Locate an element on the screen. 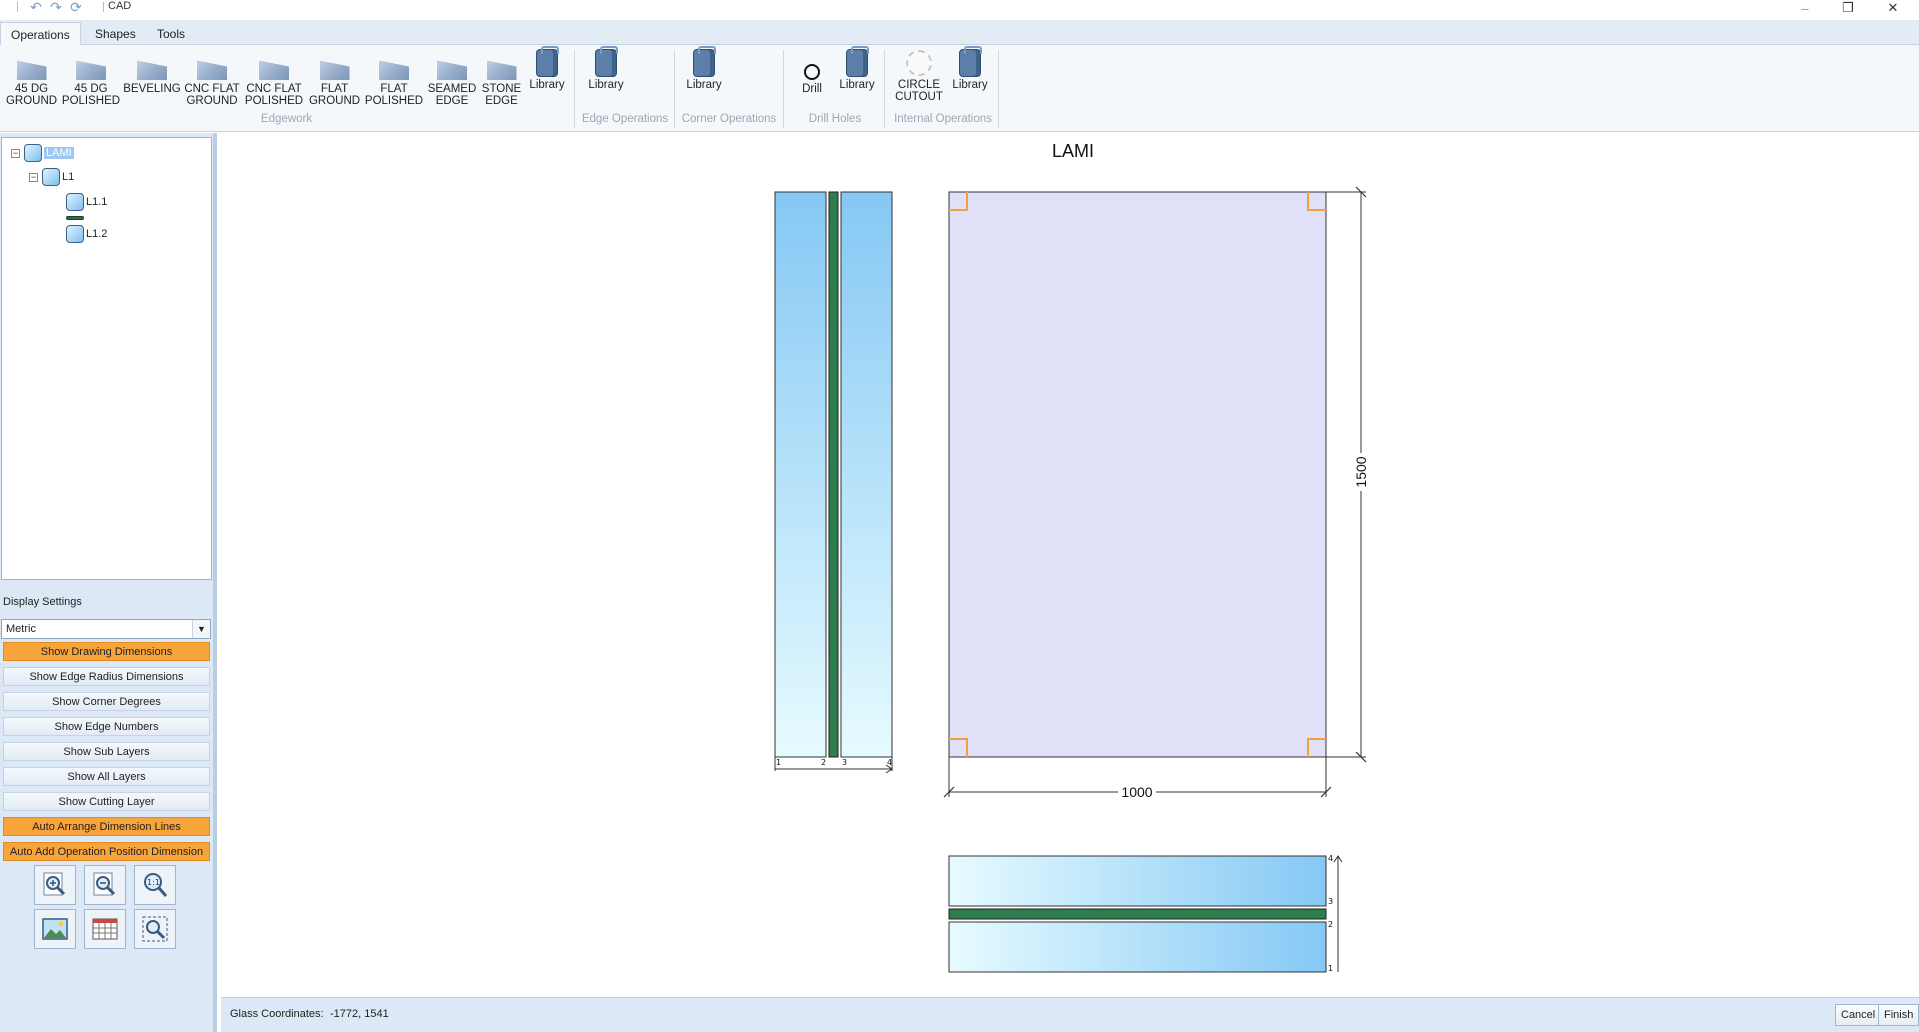  button-label: CIRCLE CUTOUT is located at coordinates (919, 91).